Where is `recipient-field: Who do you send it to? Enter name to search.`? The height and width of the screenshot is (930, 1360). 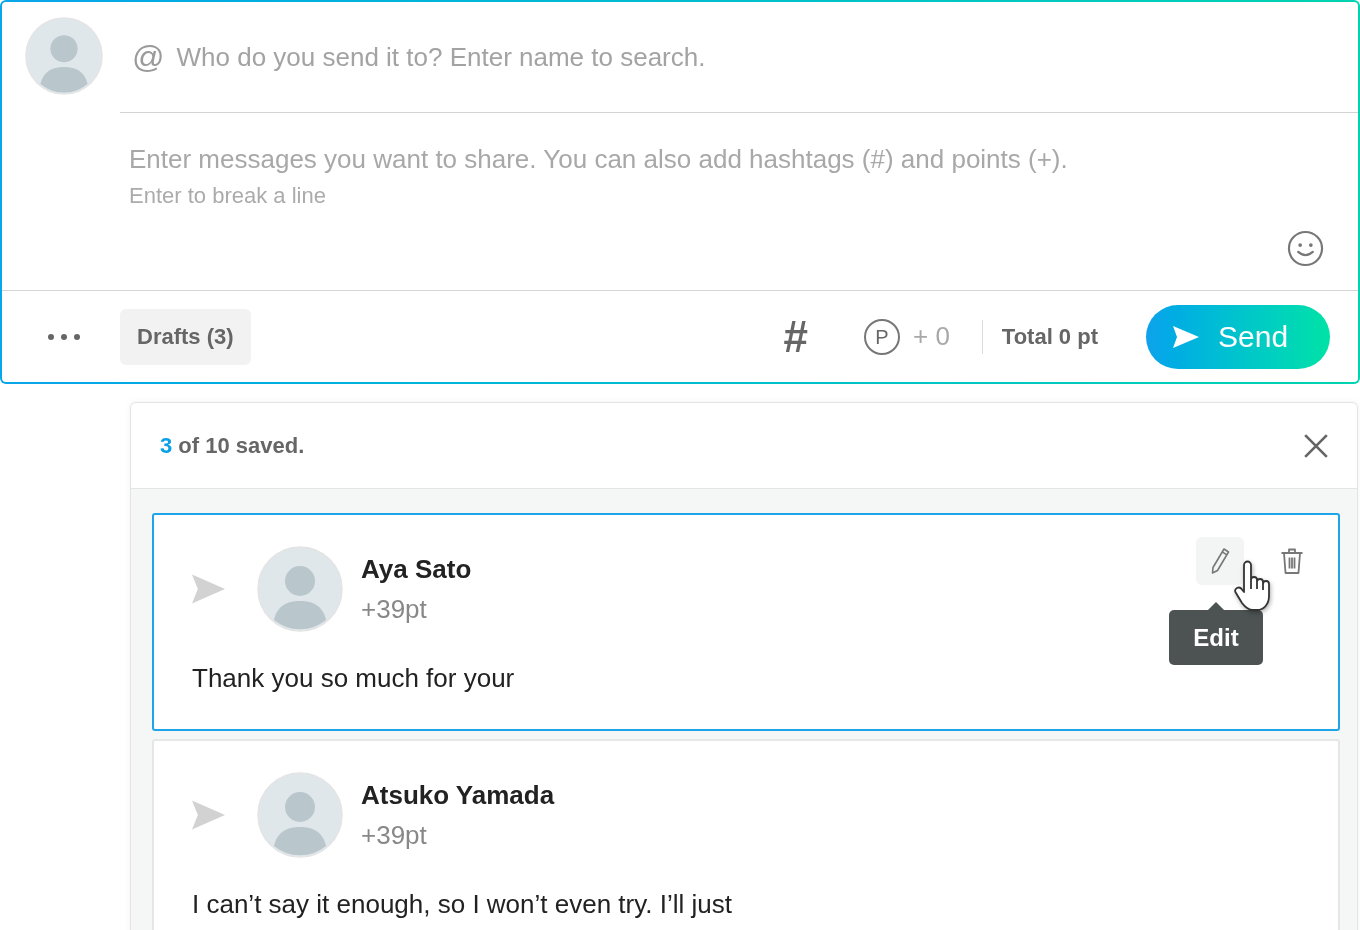 recipient-field: Who do you send it to? Enter name to search. is located at coordinates (757, 57).